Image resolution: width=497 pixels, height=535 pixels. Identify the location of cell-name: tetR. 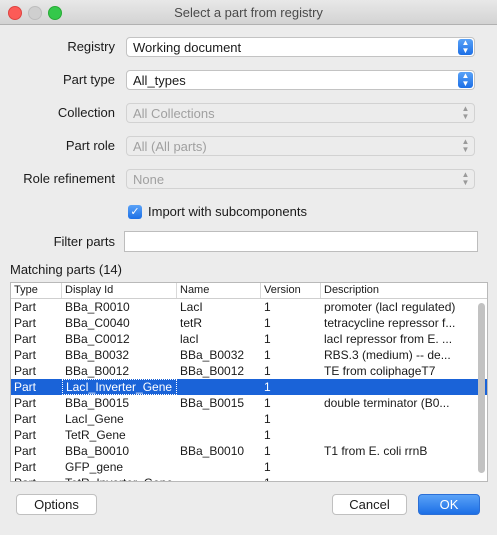
(191, 323).